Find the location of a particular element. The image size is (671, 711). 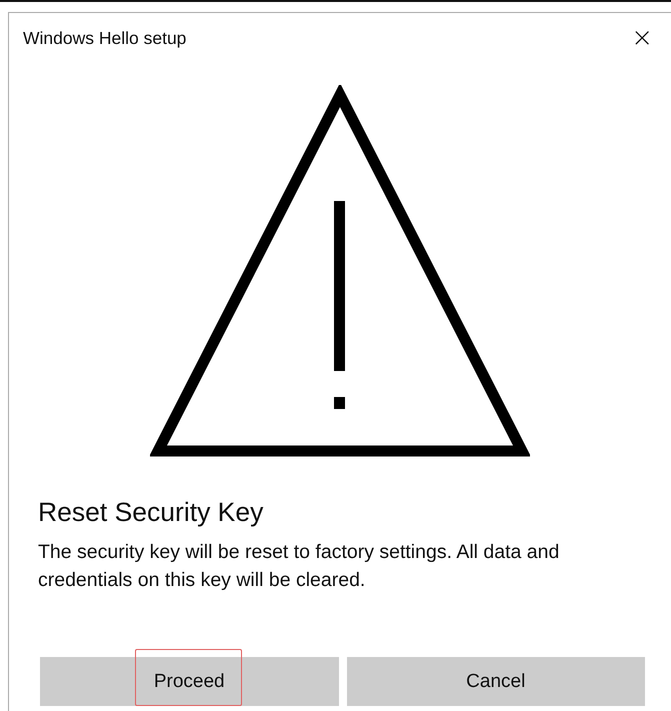

close-button: × is located at coordinates (642, 38).